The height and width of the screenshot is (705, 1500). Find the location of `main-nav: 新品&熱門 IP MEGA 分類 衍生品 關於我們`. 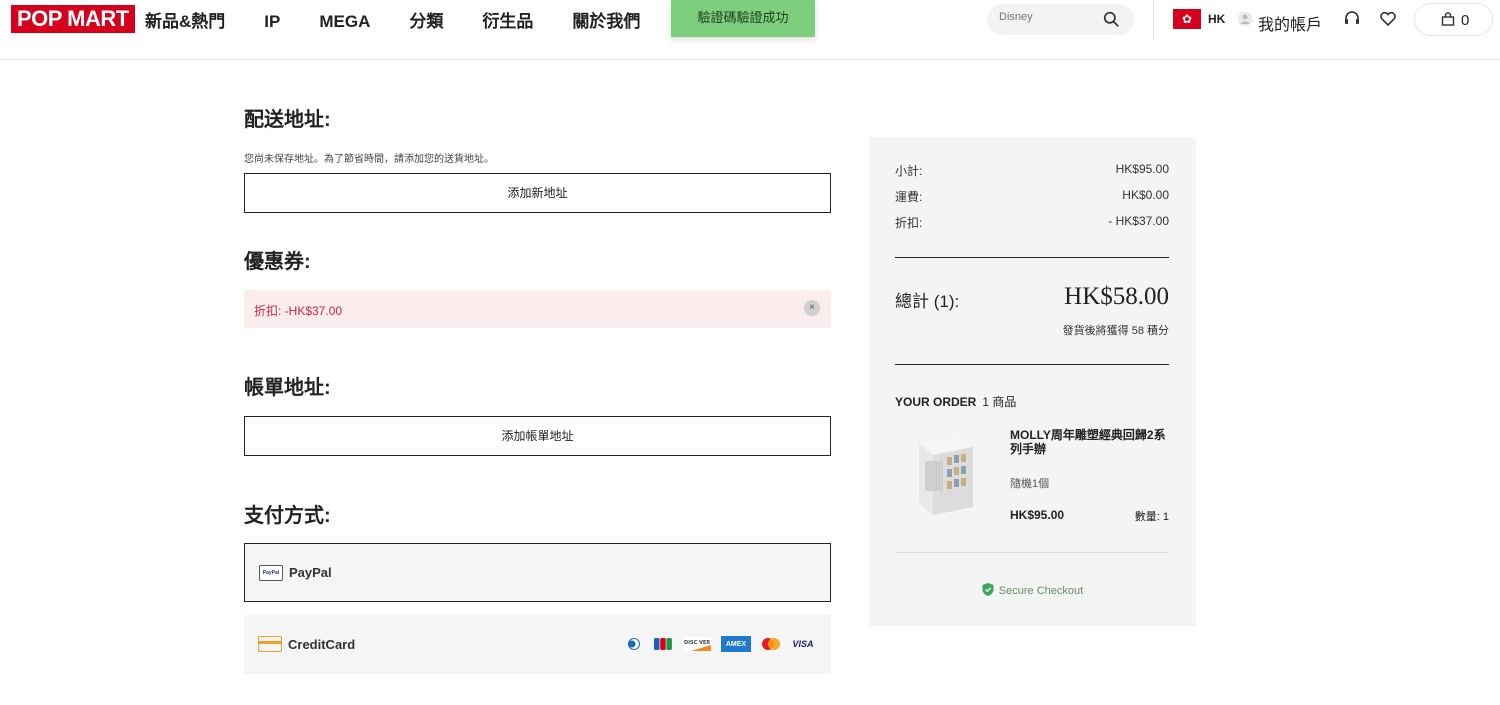

main-nav: 新品&熱門 IP MEGA 分類 衍生品 關於我們 is located at coordinates (412, 22).